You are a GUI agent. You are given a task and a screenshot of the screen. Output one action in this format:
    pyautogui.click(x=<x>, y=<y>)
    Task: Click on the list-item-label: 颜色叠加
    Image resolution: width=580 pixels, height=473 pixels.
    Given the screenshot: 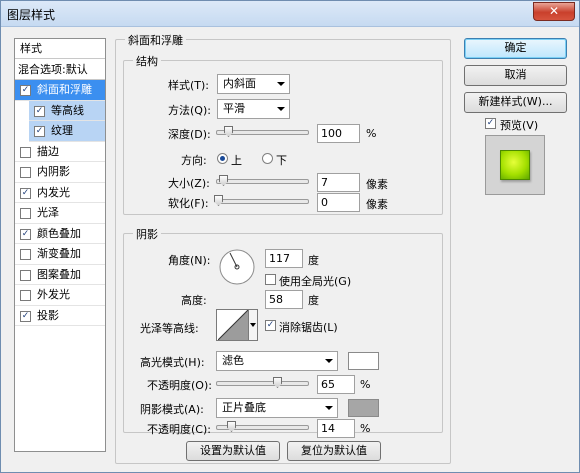 What is the action you would take?
    pyautogui.click(x=59, y=233)
    